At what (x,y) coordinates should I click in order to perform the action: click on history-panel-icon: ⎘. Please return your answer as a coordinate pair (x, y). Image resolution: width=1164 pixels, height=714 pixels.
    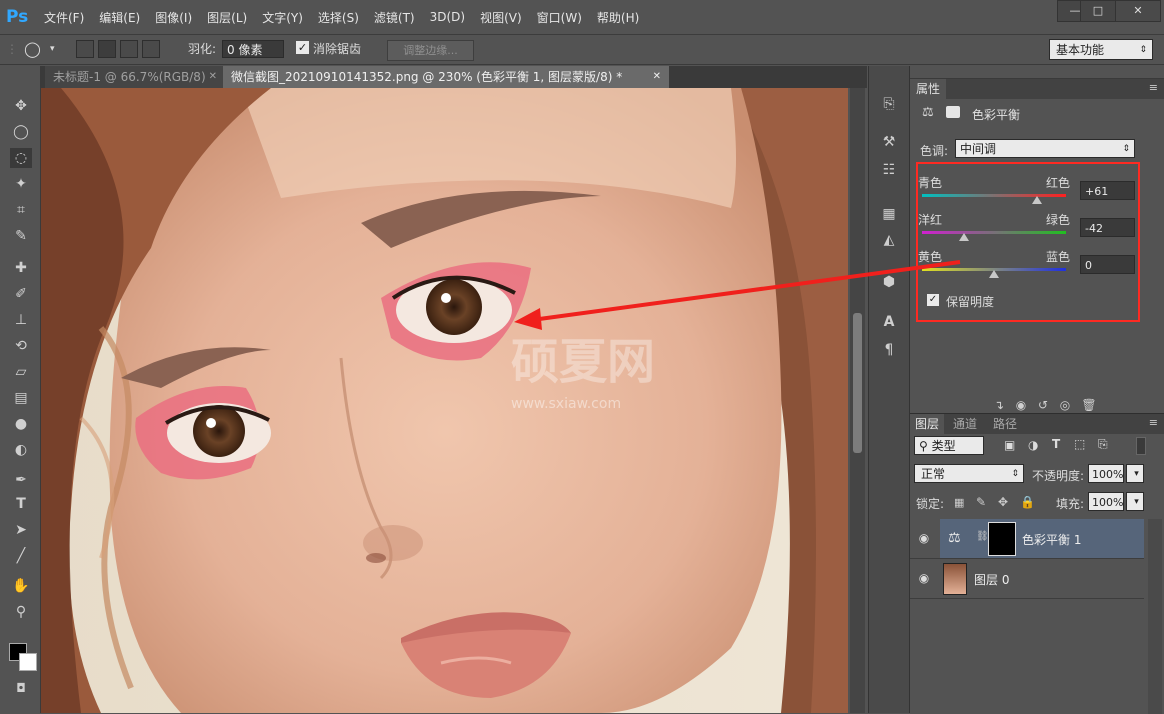
    Looking at the image, I should click on (889, 104).